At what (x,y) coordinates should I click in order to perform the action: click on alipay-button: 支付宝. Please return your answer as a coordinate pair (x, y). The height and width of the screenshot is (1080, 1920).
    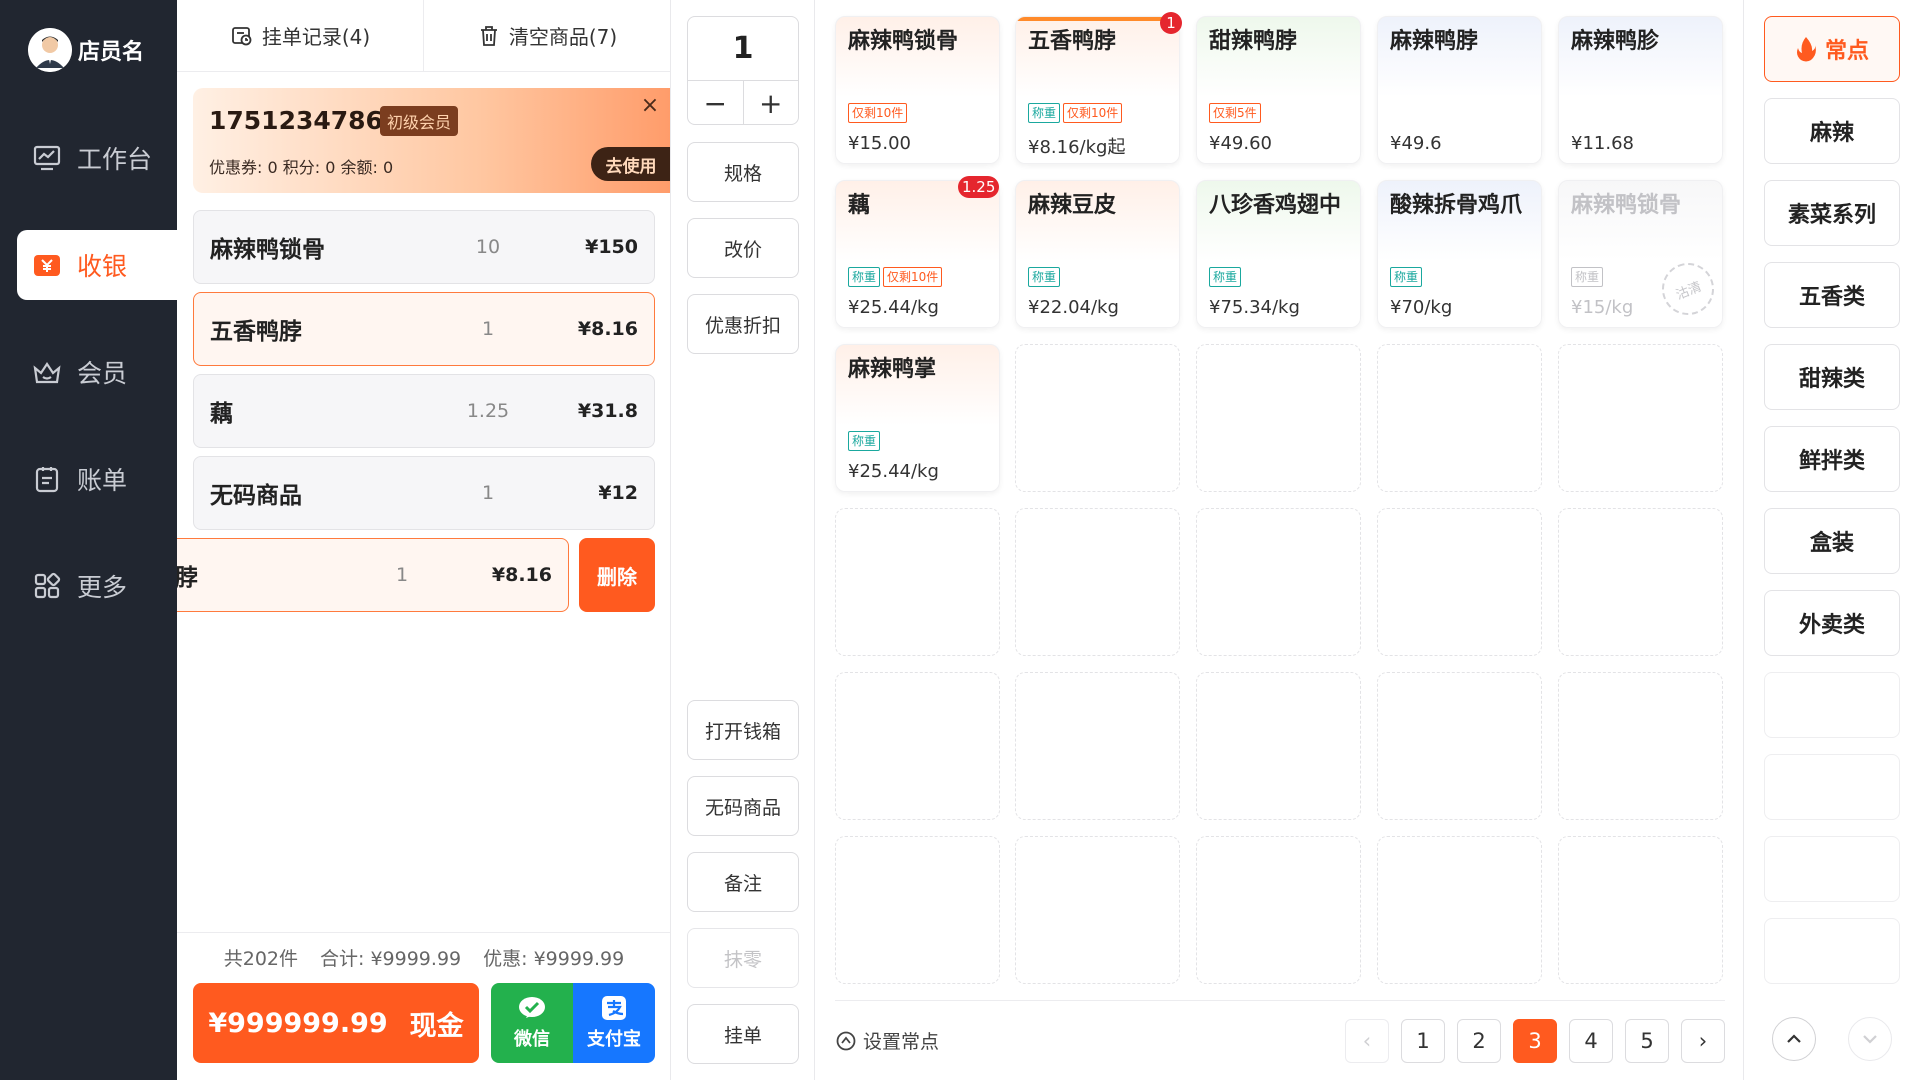
    Looking at the image, I should click on (614, 1023).